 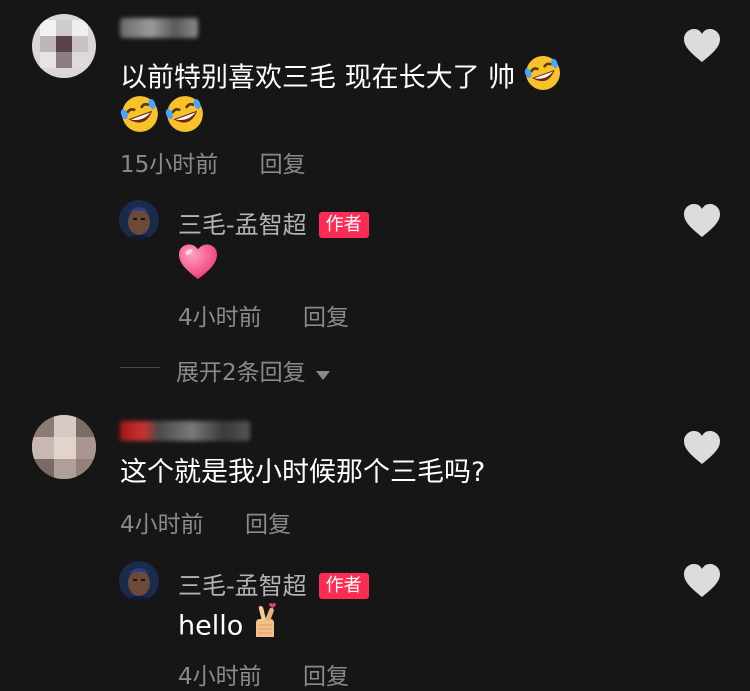 I want to click on reply-text, so click(x=198, y=264).